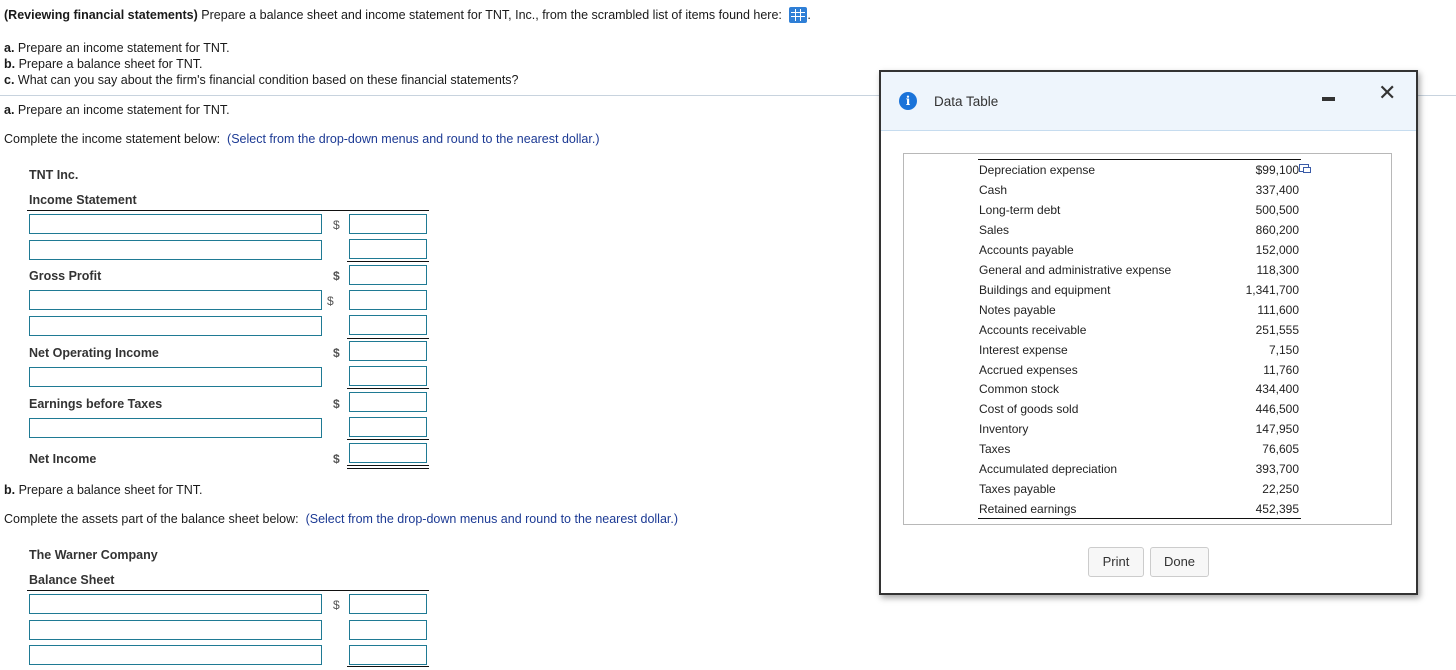 The width and height of the screenshot is (1456, 670). I want to click on net-income-label: Net Income, so click(63, 459).